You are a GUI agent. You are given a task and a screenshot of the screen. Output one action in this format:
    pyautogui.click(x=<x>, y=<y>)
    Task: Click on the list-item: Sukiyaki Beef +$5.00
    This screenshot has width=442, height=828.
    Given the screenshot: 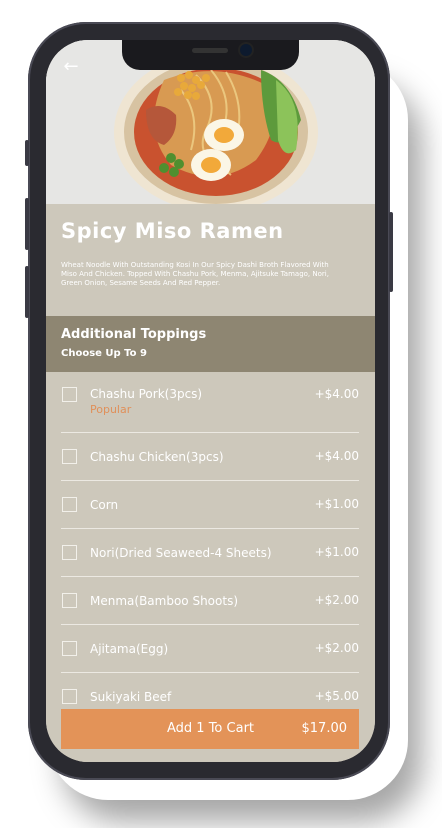 What is the action you would take?
    pyautogui.click(x=210, y=693)
    